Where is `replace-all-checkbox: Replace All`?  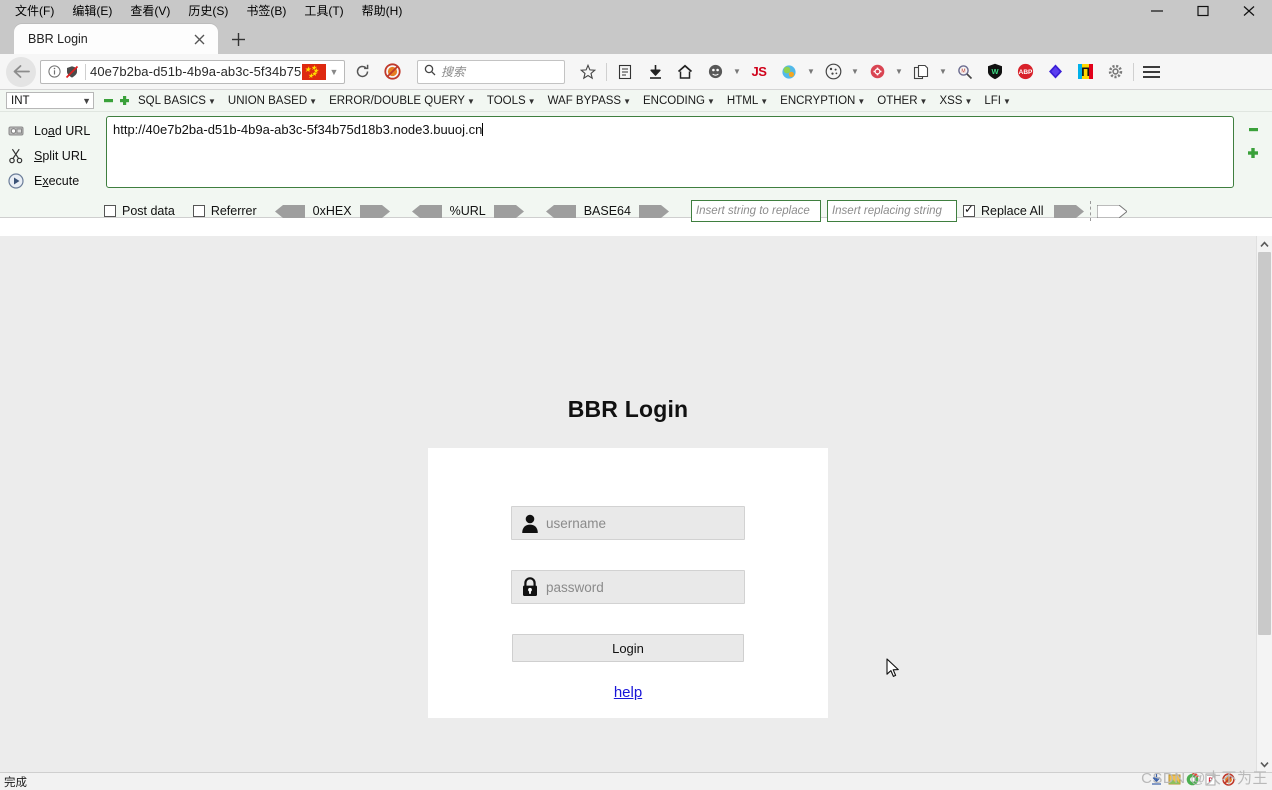 replace-all-checkbox: Replace All is located at coordinates (1003, 210).